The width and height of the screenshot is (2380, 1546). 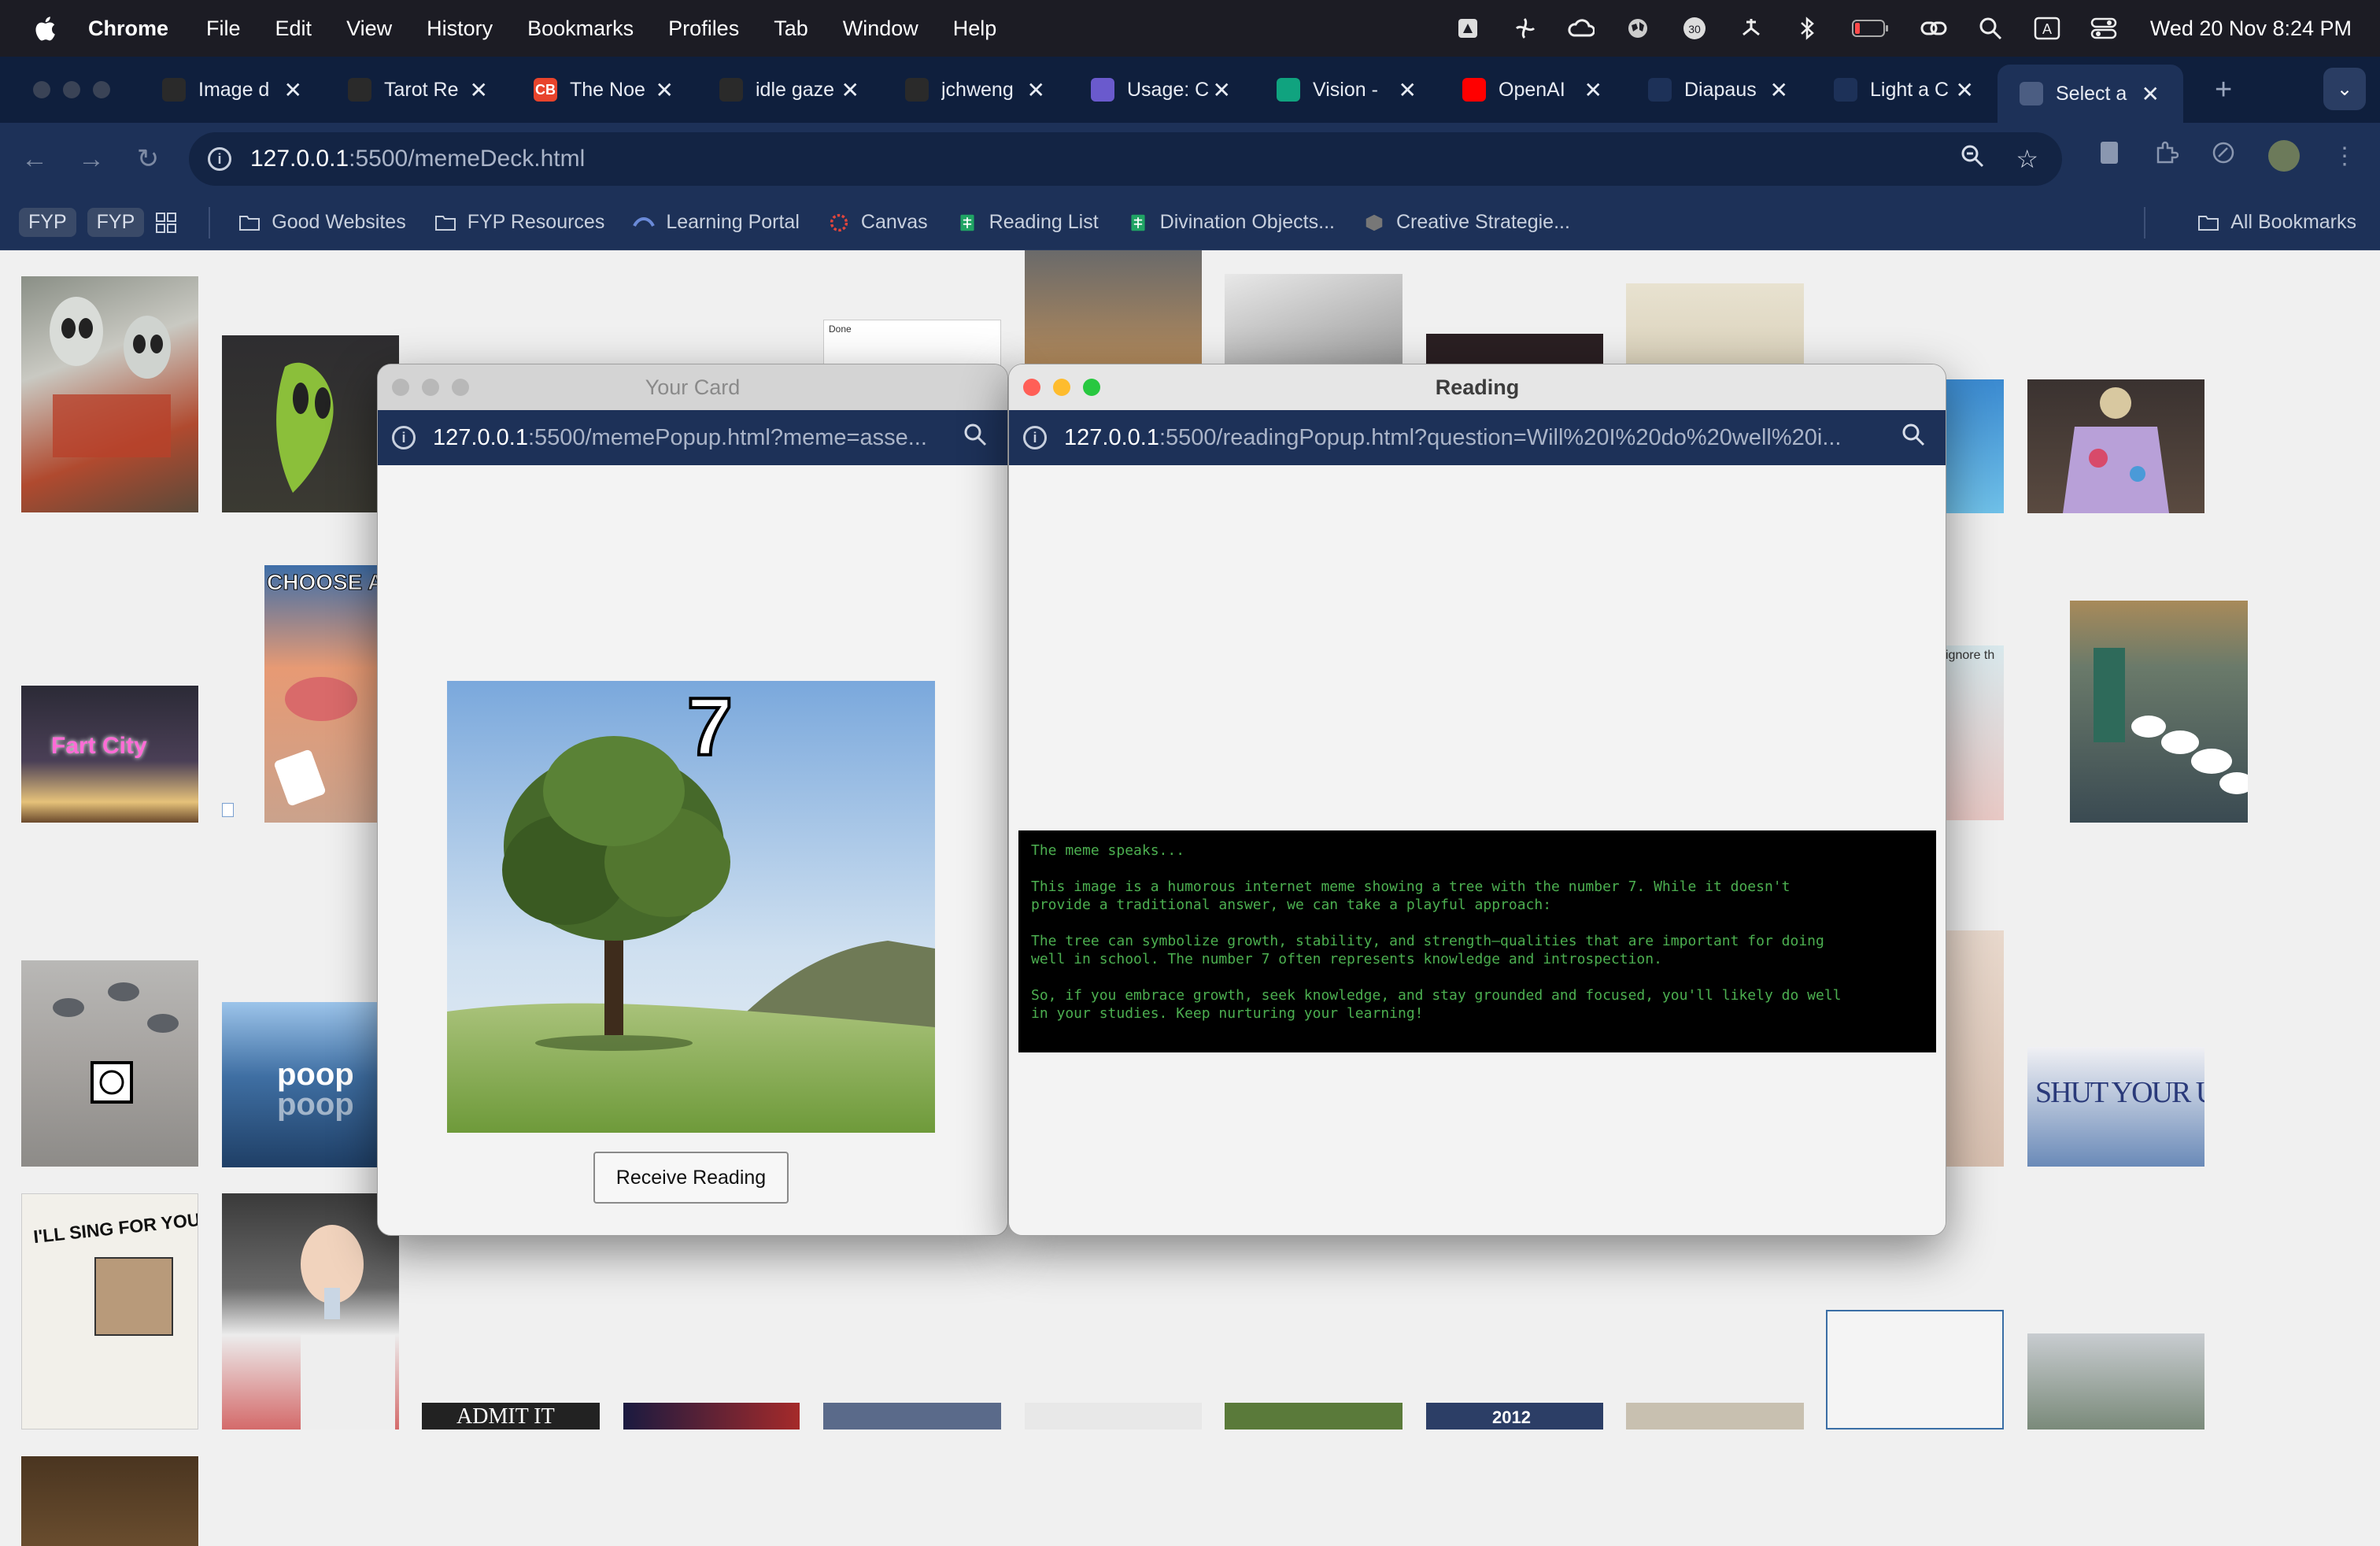 I want to click on menu-view: View, so click(x=369, y=29).